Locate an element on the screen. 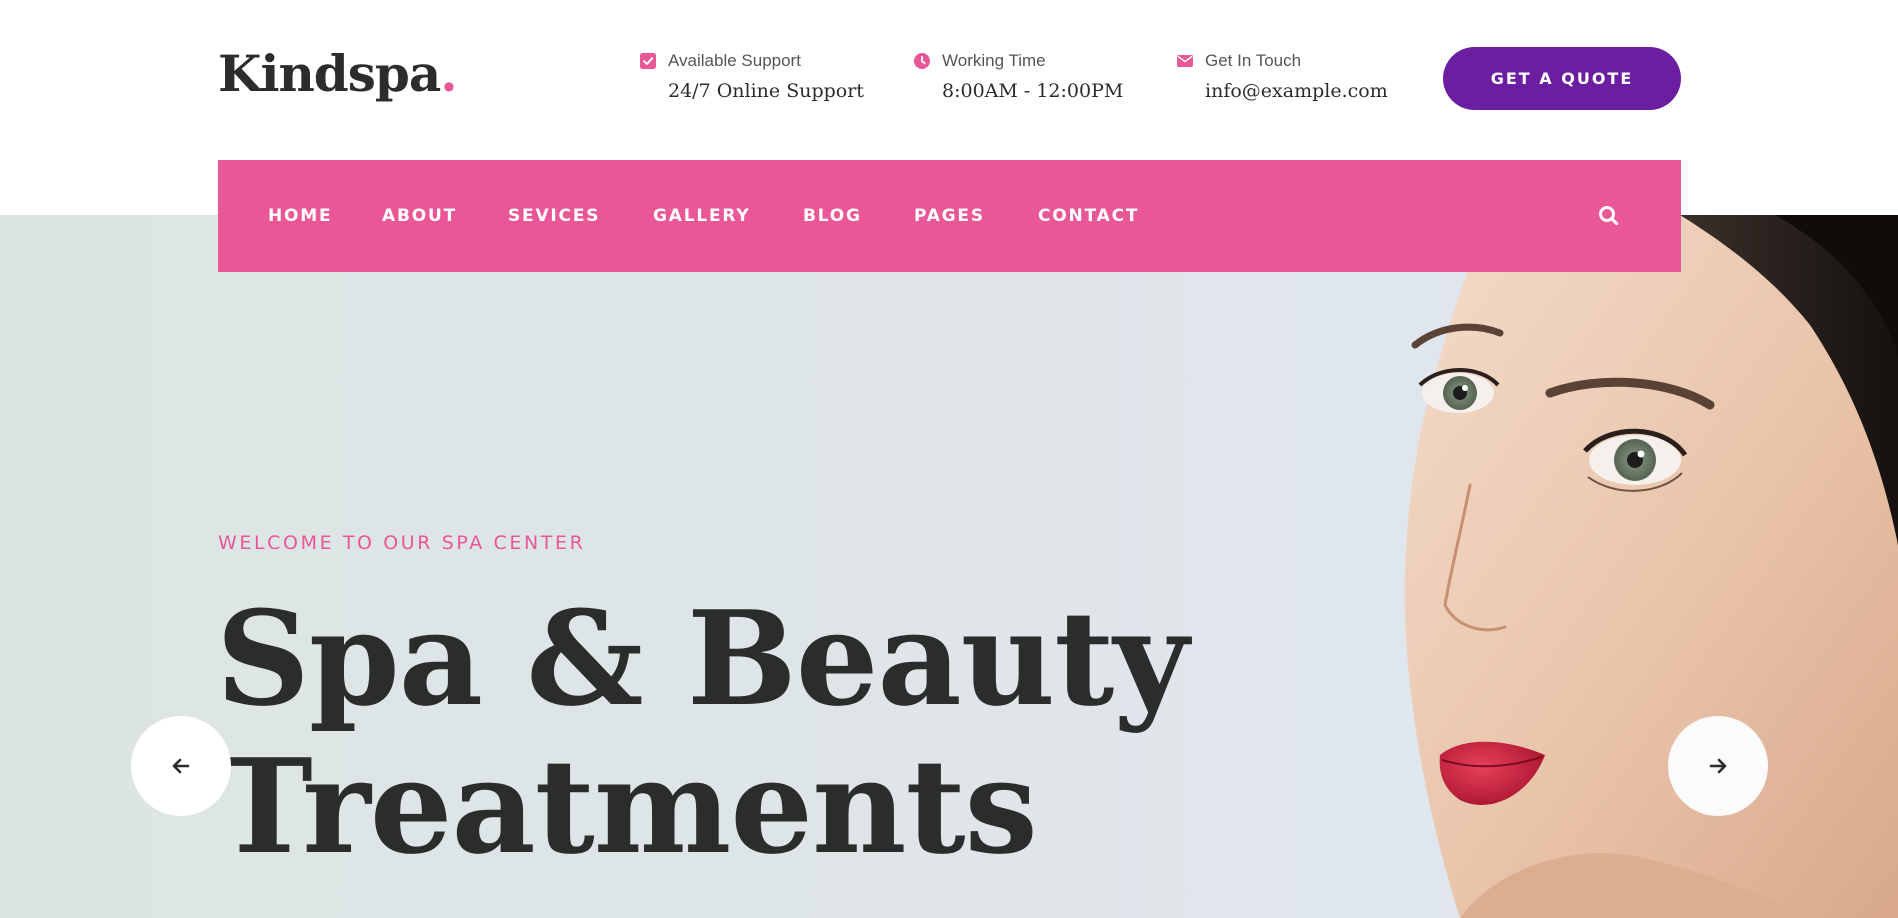  check-square-icon is located at coordinates (648, 61).